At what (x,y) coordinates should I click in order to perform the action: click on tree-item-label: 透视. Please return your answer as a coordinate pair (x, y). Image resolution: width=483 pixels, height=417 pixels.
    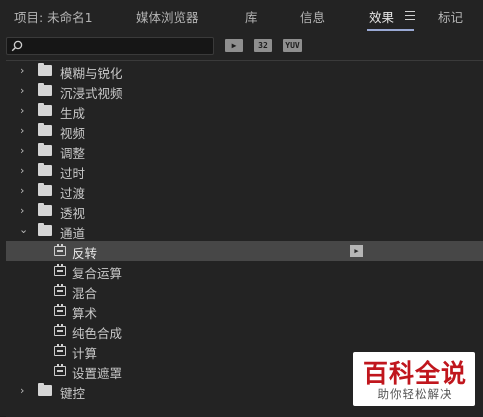
    Looking at the image, I should click on (73, 213).